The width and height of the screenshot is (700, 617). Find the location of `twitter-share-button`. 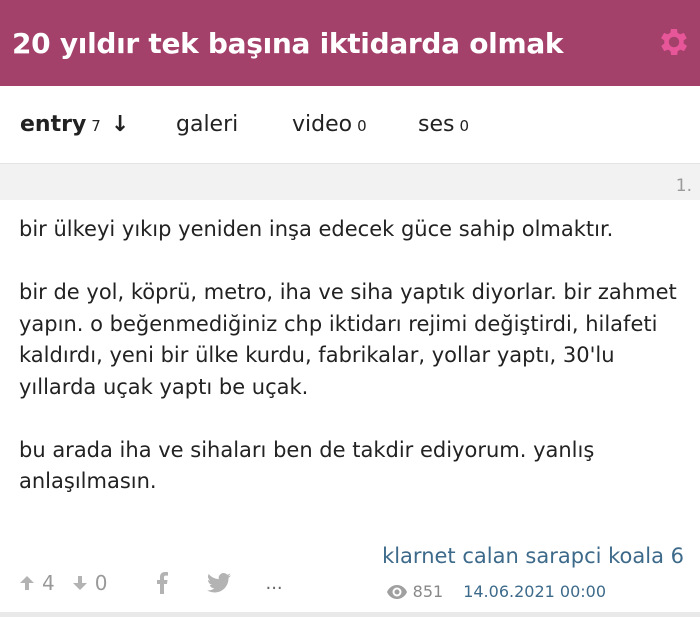

twitter-share-button is located at coordinates (219, 583).